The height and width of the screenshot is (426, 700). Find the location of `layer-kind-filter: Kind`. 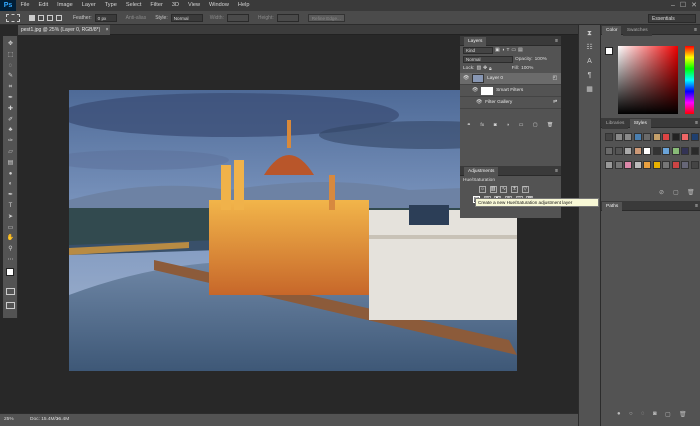

layer-kind-filter: Kind is located at coordinates (478, 50).